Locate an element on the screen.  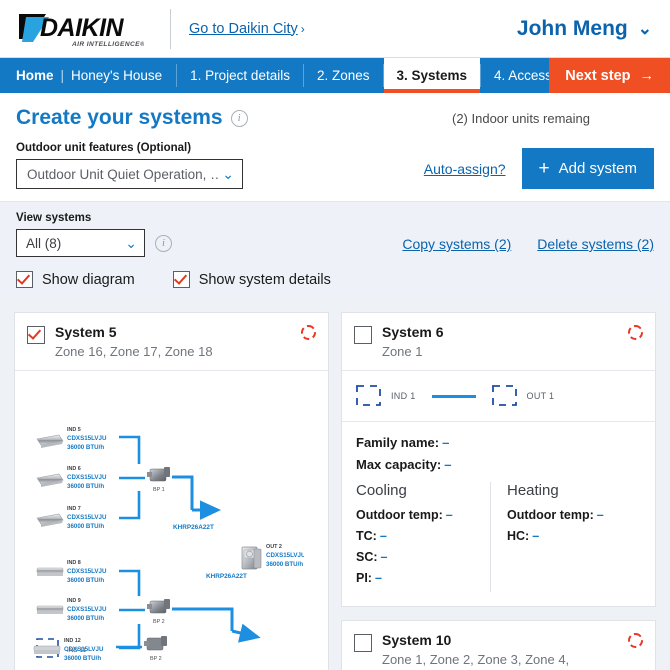
add-system-button: + Add system is located at coordinates (587, 168).